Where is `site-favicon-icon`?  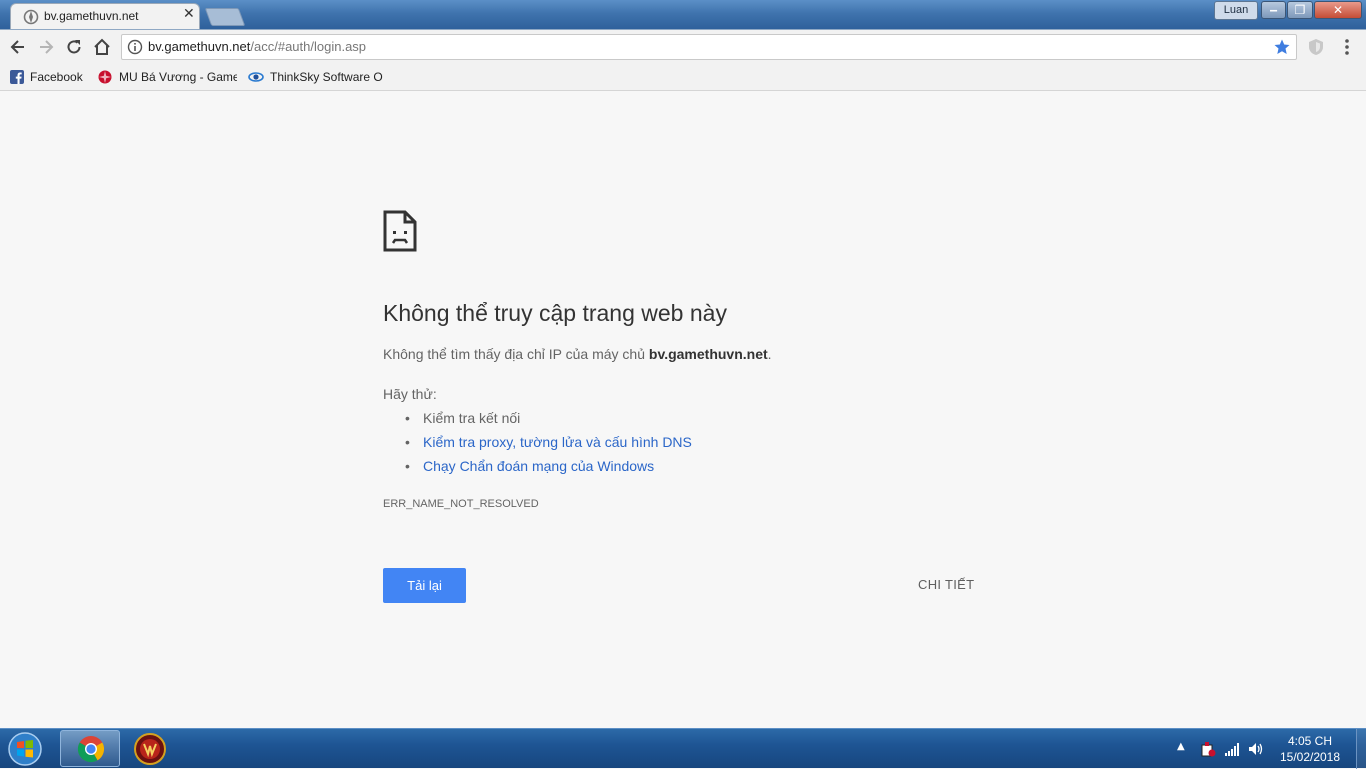 site-favicon-icon is located at coordinates (31, 17).